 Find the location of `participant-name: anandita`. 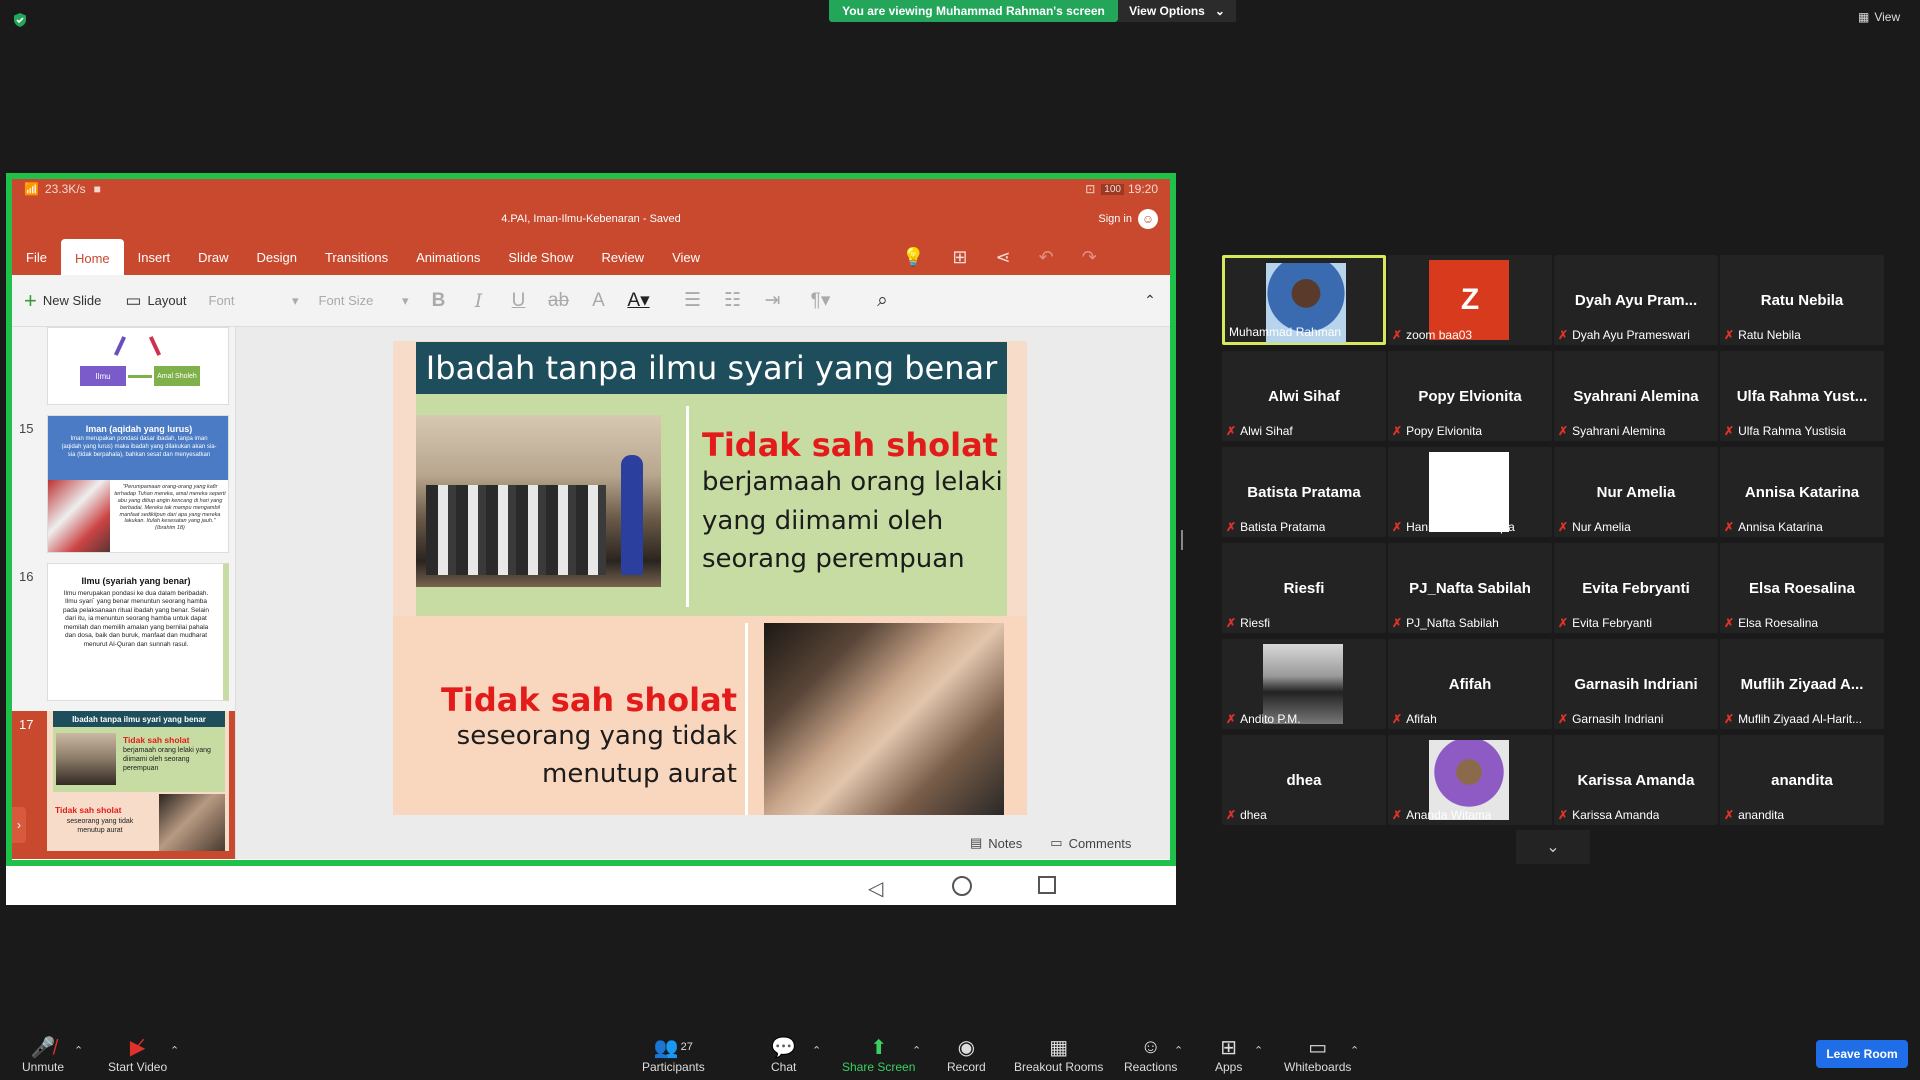

participant-name: anandita is located at coordinates (1761, 815).